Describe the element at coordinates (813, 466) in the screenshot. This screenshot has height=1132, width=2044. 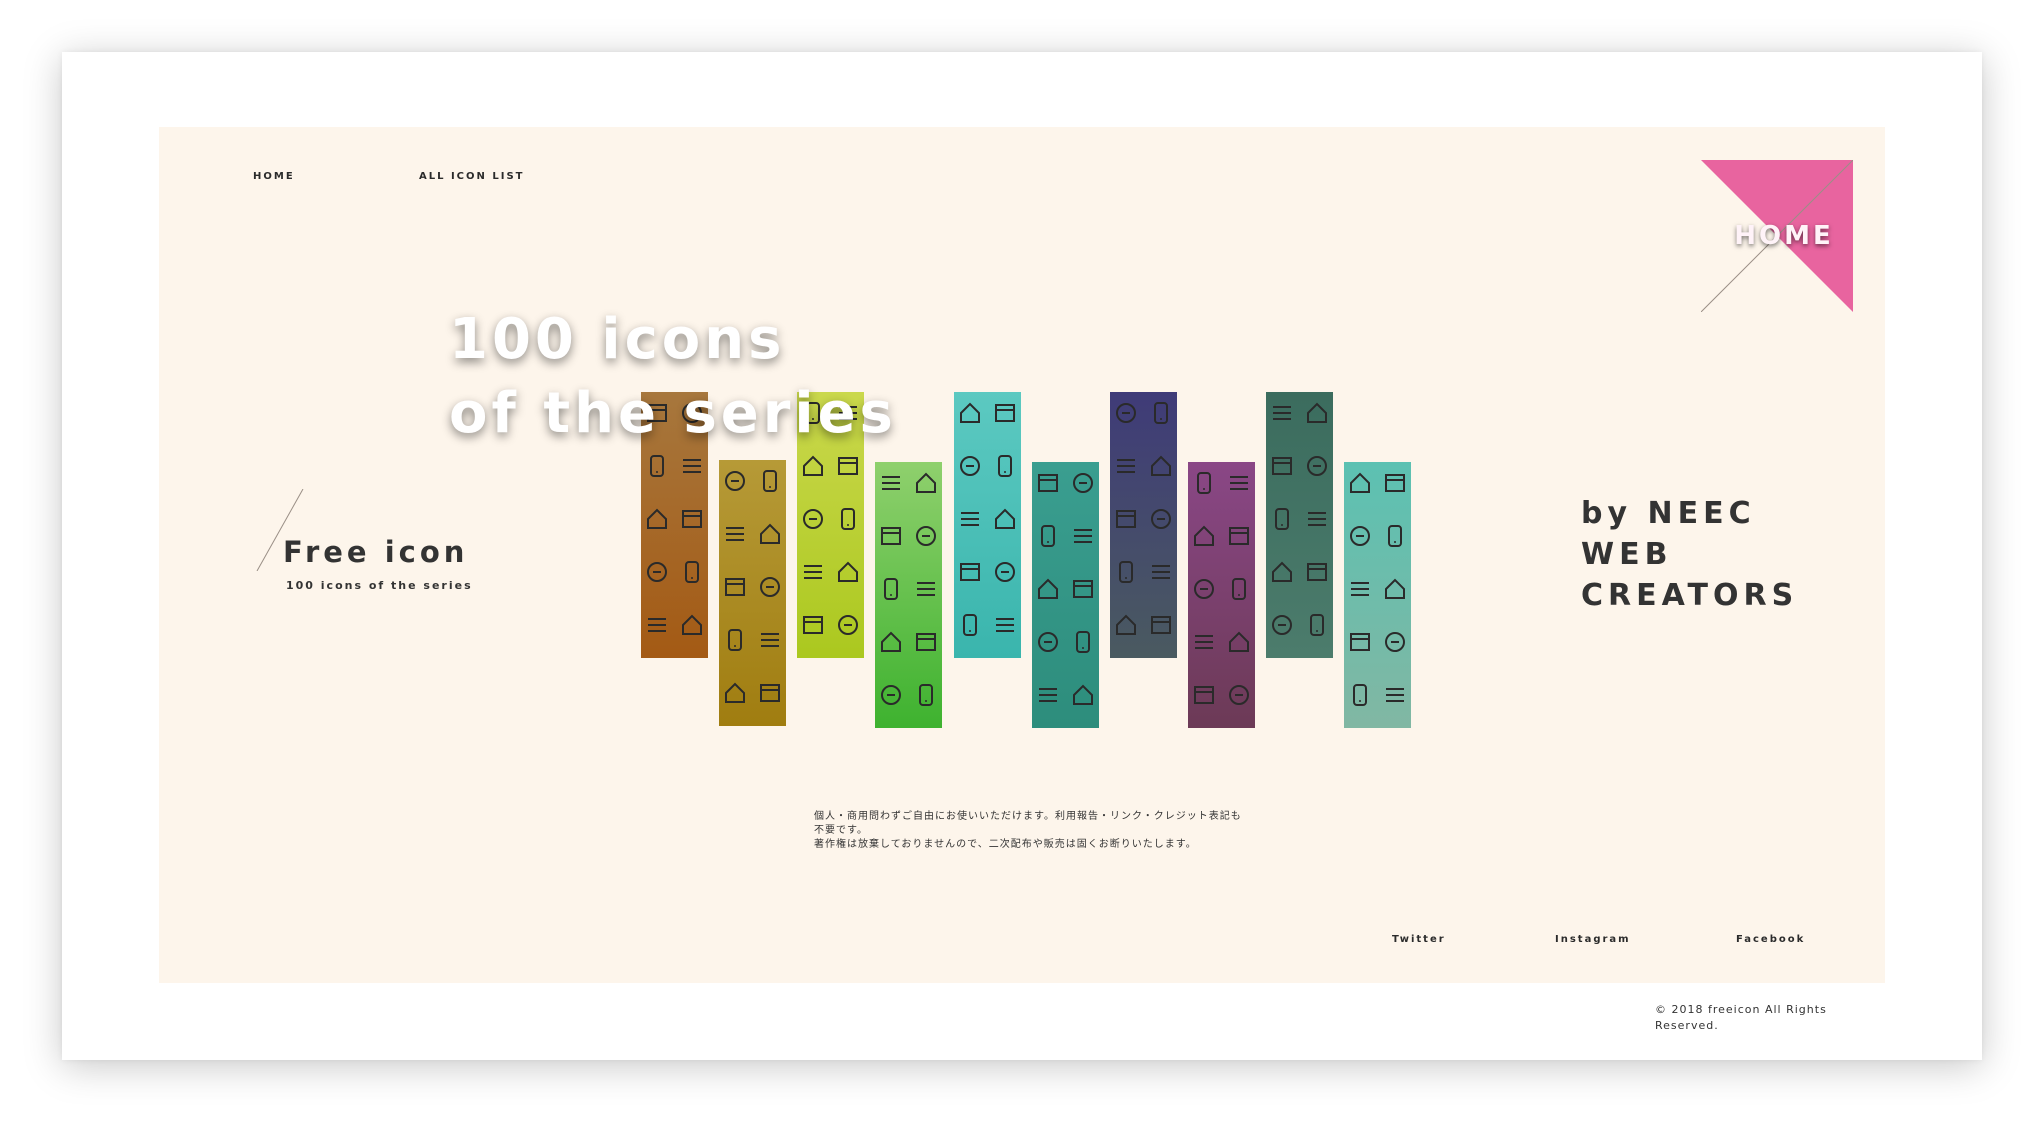
I see `bluetooth-icon` at that location.